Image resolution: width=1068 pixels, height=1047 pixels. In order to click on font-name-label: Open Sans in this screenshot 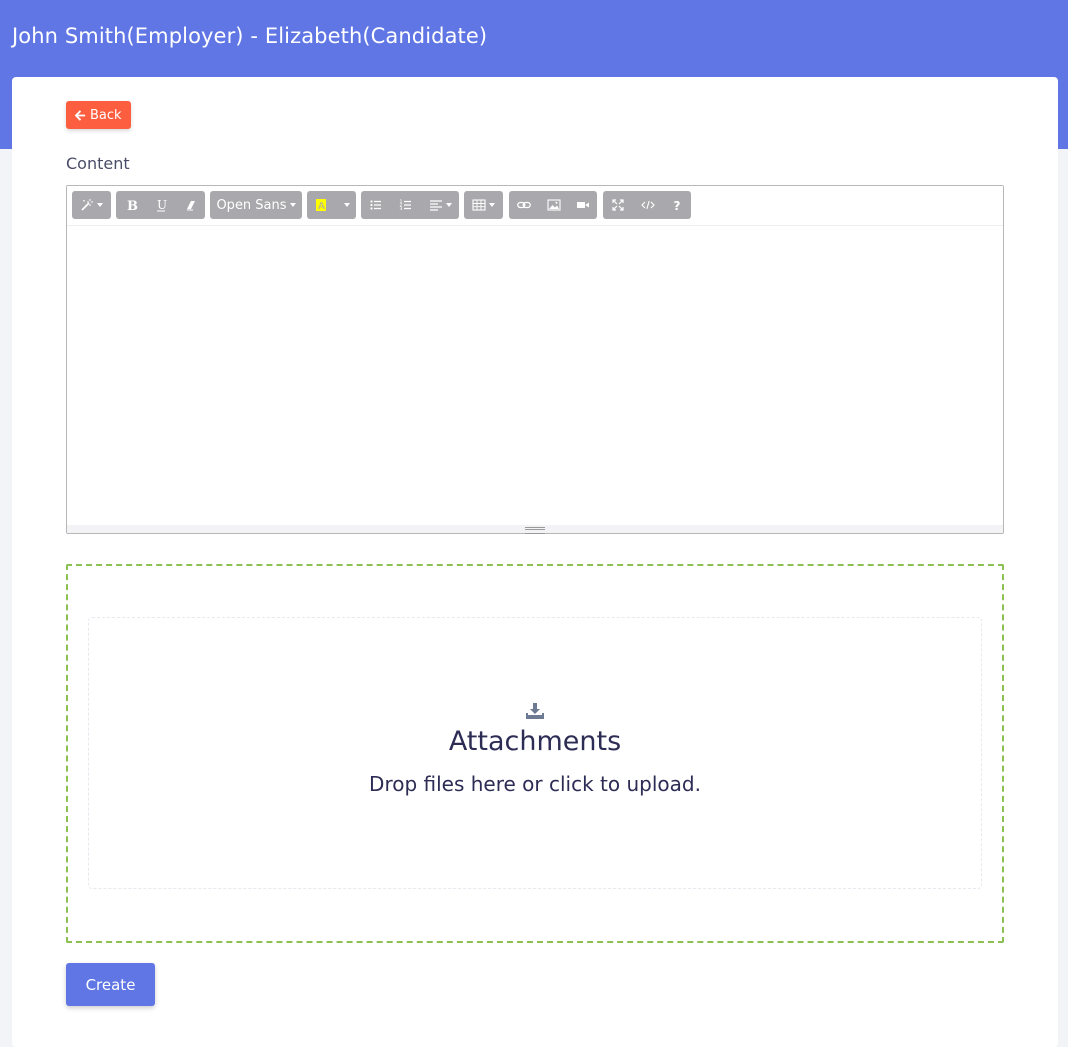, I will do `click(251, 205)`.